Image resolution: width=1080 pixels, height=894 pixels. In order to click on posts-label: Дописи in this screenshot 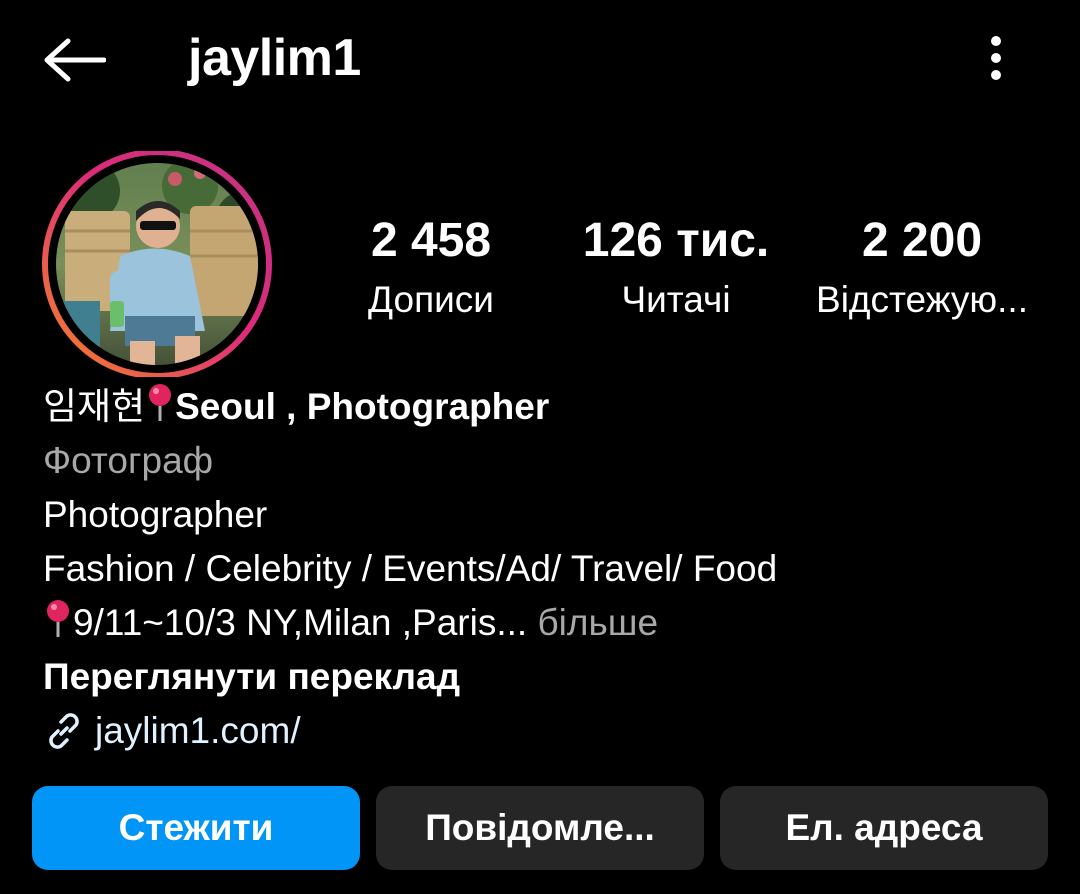, I will do `click(431, 299)`.